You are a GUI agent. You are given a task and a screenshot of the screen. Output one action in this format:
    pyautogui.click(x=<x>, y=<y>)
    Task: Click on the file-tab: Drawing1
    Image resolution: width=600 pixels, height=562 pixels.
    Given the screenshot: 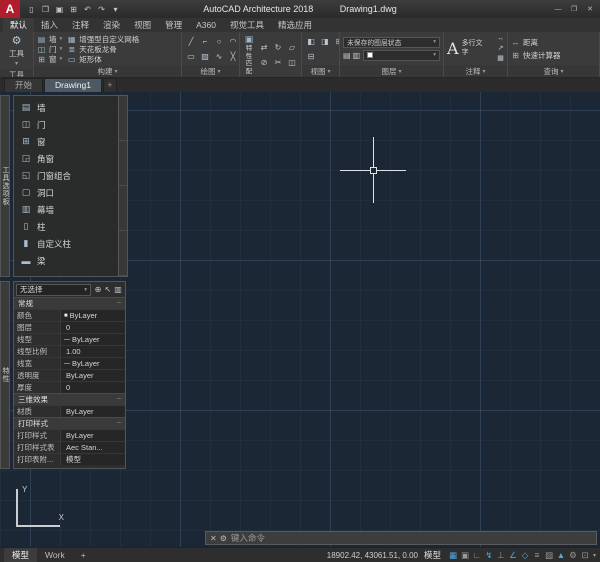 What is the action you would take?
    pyautogui.click(x=73, y=85)
    